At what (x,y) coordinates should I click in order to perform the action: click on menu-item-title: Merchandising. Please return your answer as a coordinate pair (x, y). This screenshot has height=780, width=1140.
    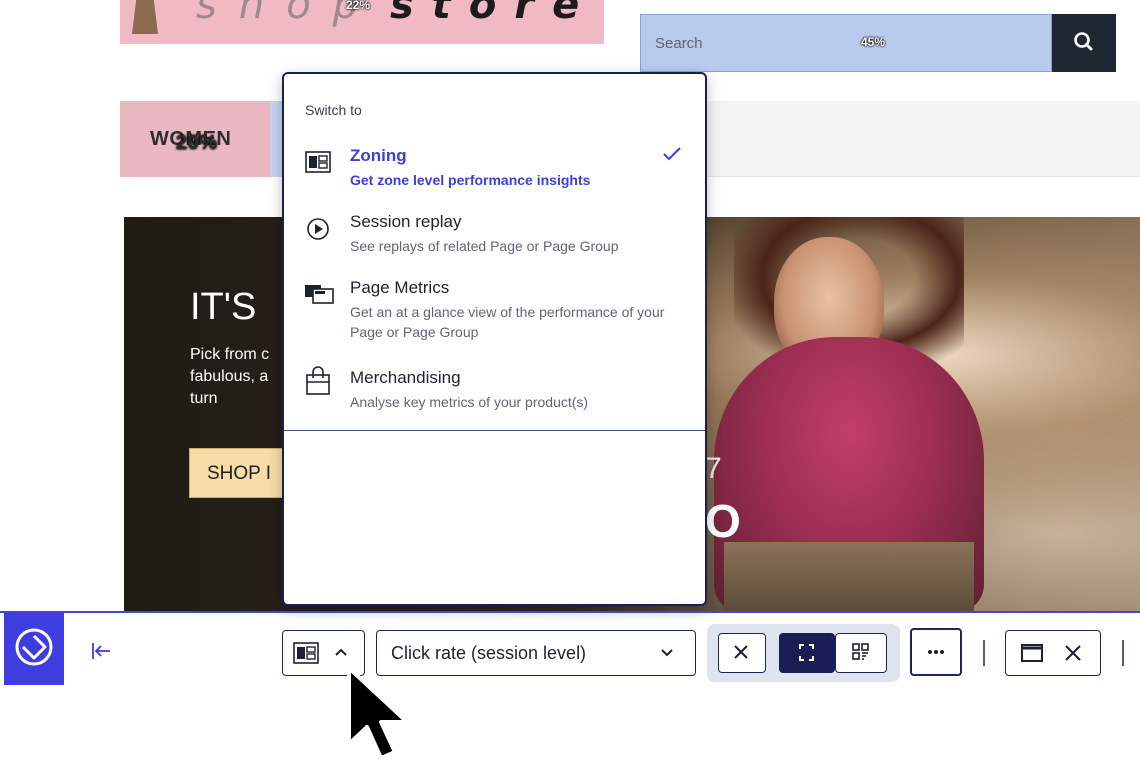
    Looking at the image, I should click on (405, 377).